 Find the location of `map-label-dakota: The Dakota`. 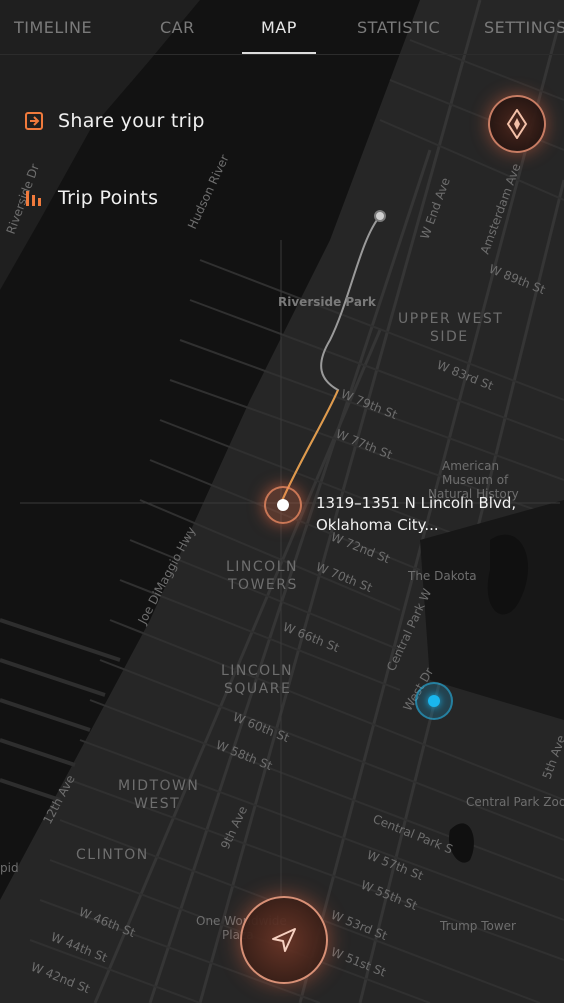

map-label-dakota: The Dakota is located at coordinates (442, 576).